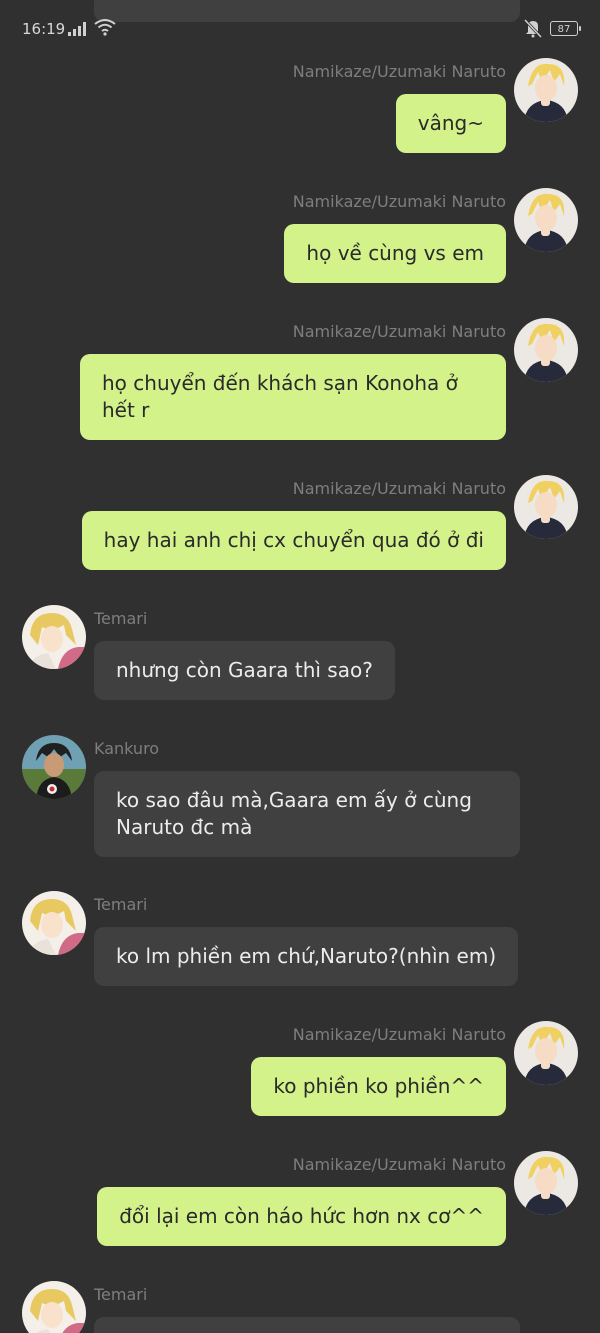 This screenshot has width=600, height=1333. I want to click on avatar-kankuro, so click(54, 767).